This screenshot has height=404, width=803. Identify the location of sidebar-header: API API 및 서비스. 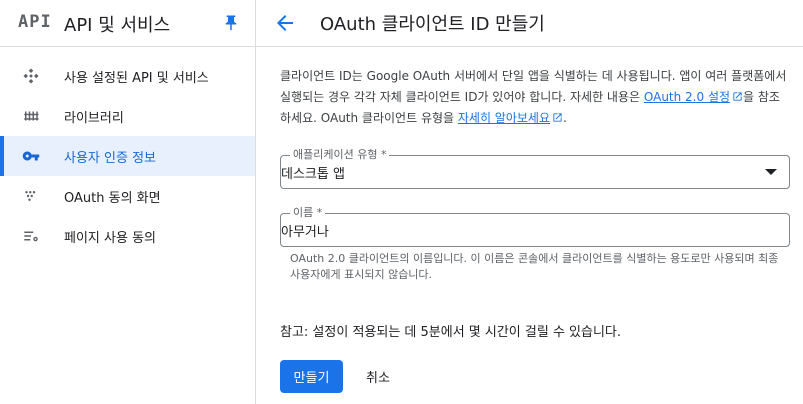
(127, 23).